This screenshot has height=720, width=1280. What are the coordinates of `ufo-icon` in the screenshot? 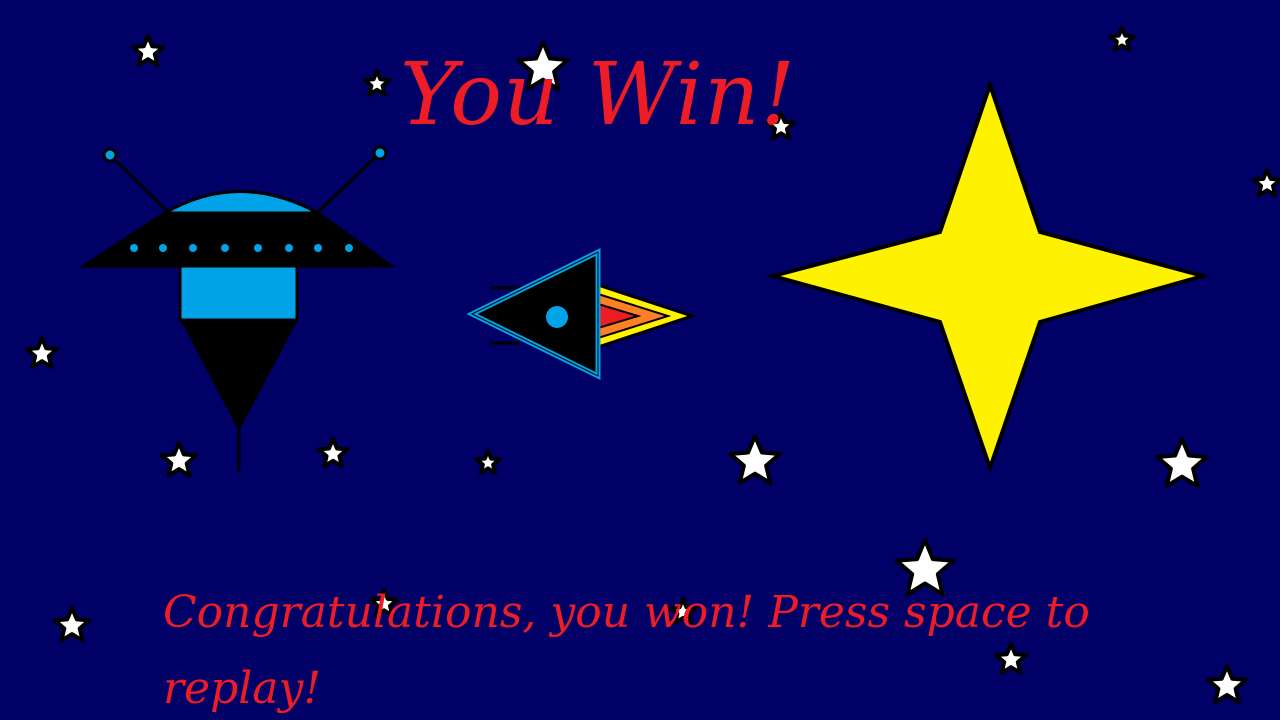 It's located at (237, 308).